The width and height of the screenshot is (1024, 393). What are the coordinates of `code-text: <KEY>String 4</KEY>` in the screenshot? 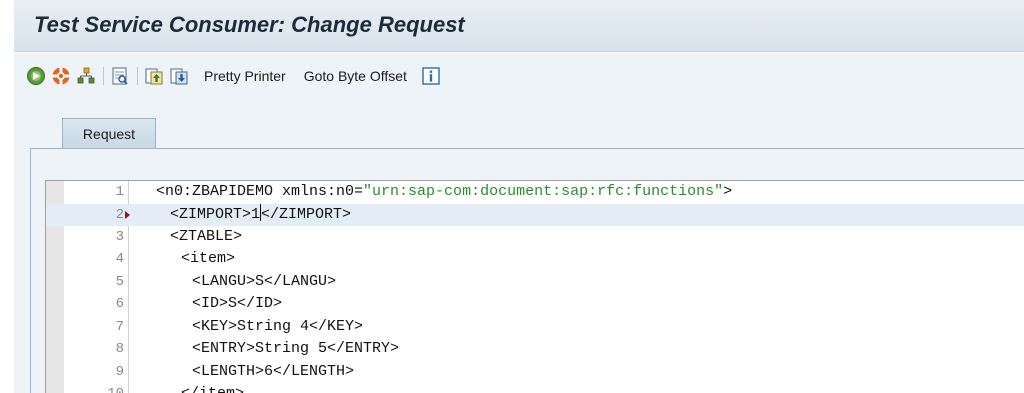 It's located at (278, 326).